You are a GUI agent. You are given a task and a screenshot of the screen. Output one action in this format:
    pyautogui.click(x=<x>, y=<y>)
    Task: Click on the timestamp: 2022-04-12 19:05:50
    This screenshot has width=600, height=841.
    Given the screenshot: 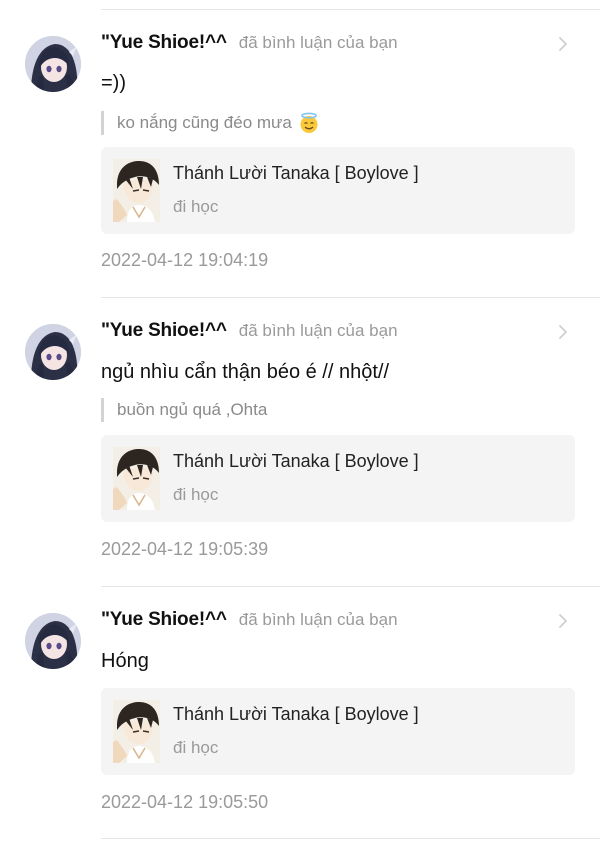 What is the action you would take?
    pyautogui.click(x=185, y=802)
    